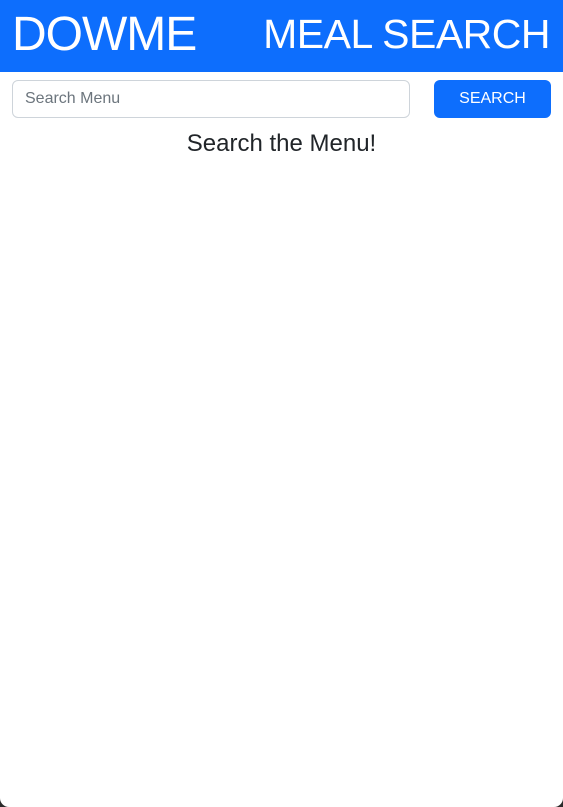 The image size is (563, 807). What do you see at coordinates (406, 34) in the screenshot?
I see `page-title: MEAL SEARCH` at bounding box center [406, 34].